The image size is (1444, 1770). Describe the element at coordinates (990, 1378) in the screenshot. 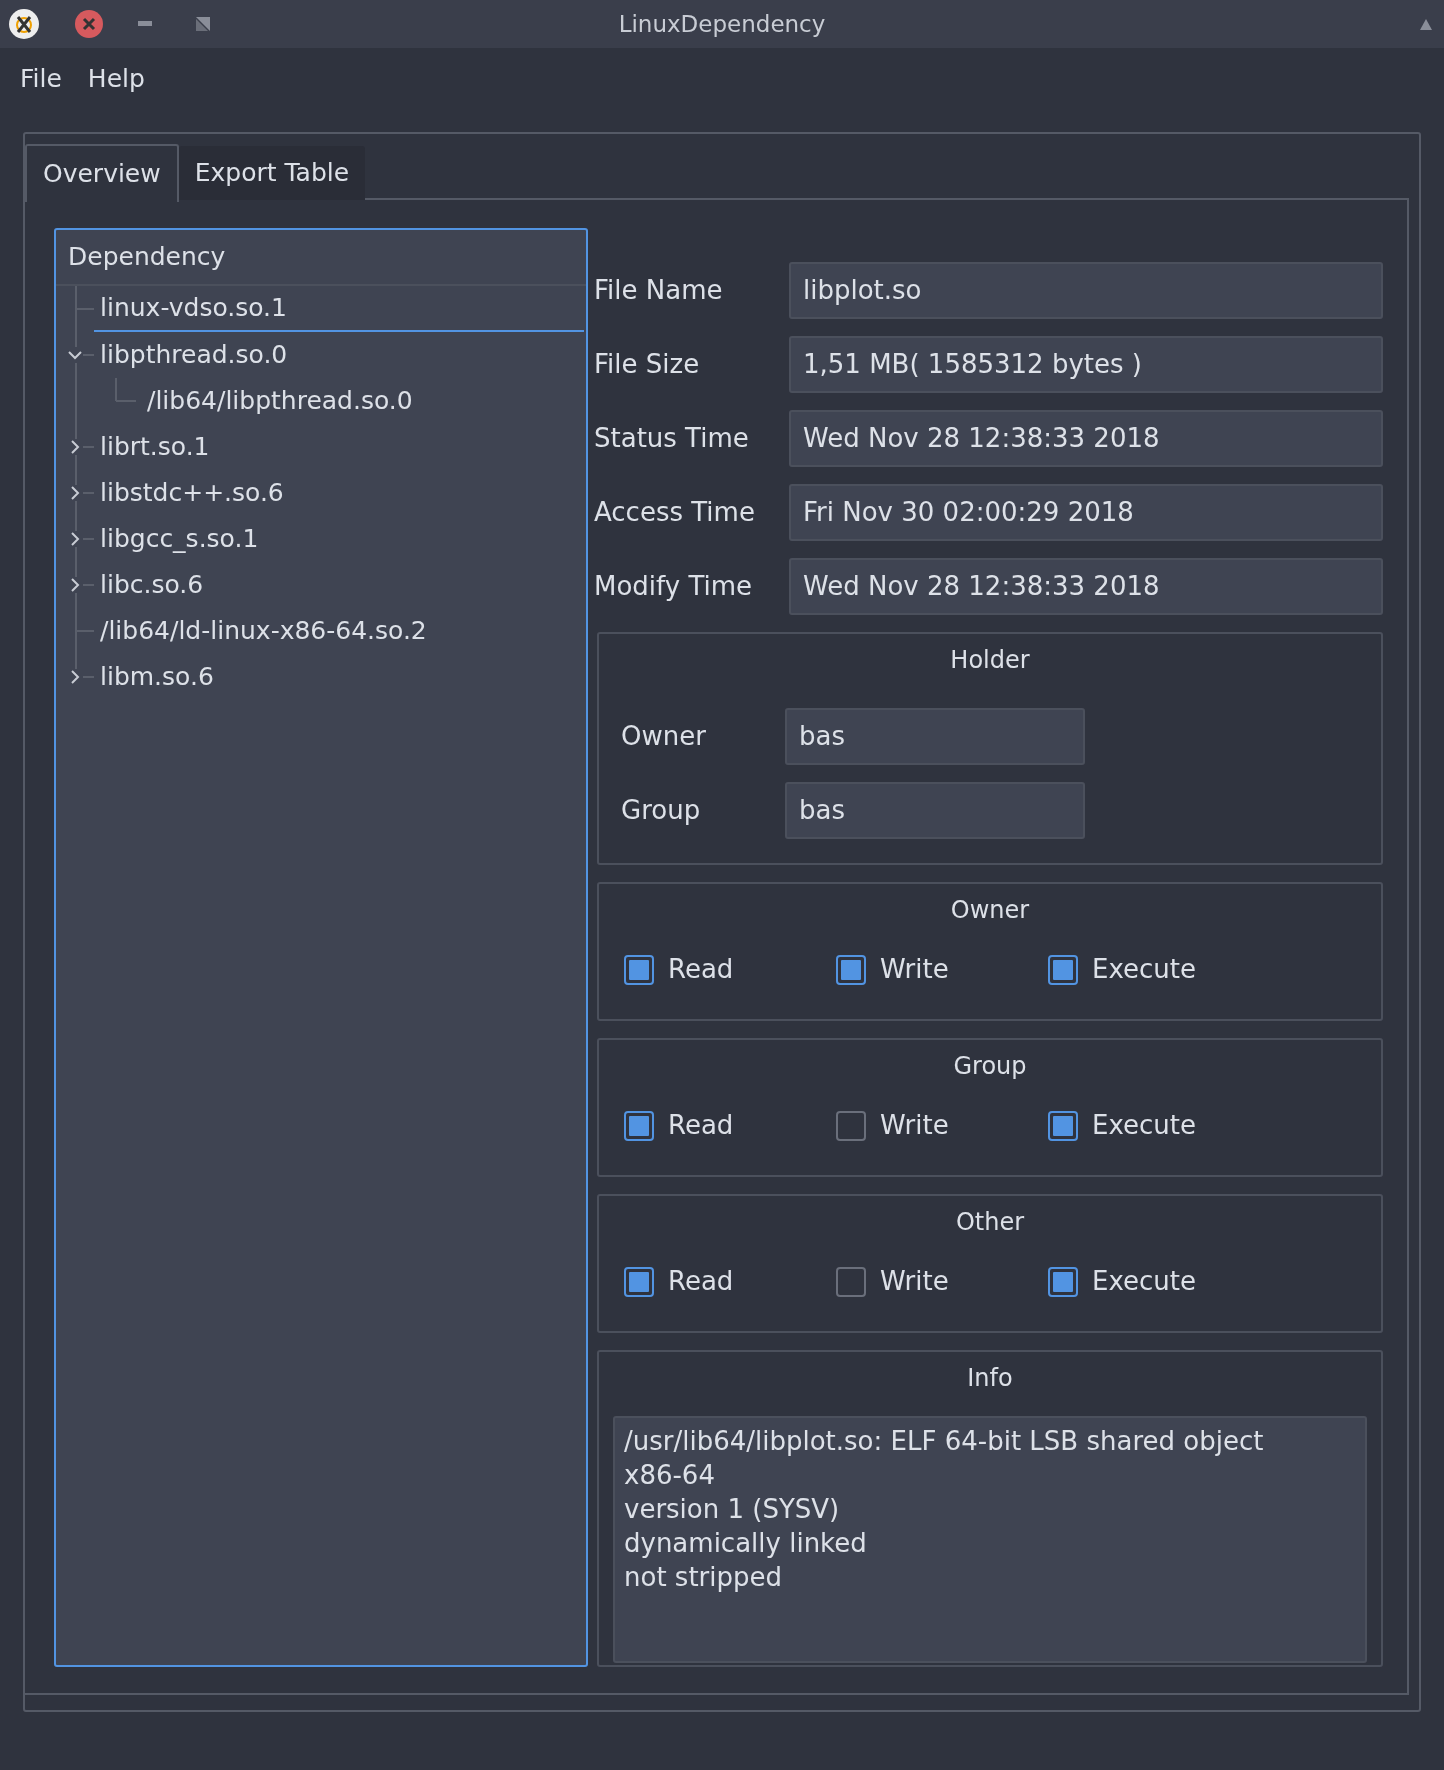

I see `group-title: Info` at that location.